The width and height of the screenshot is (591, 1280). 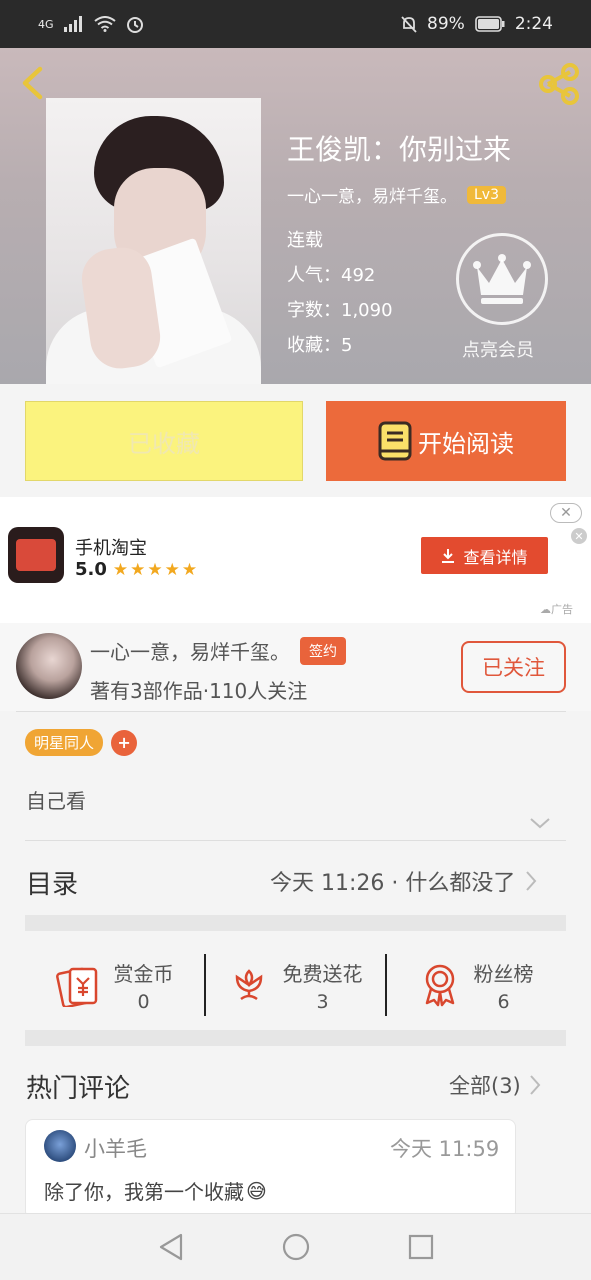 I want to click on comment-time: 今天 11:59, so click(x=445, y=1149).